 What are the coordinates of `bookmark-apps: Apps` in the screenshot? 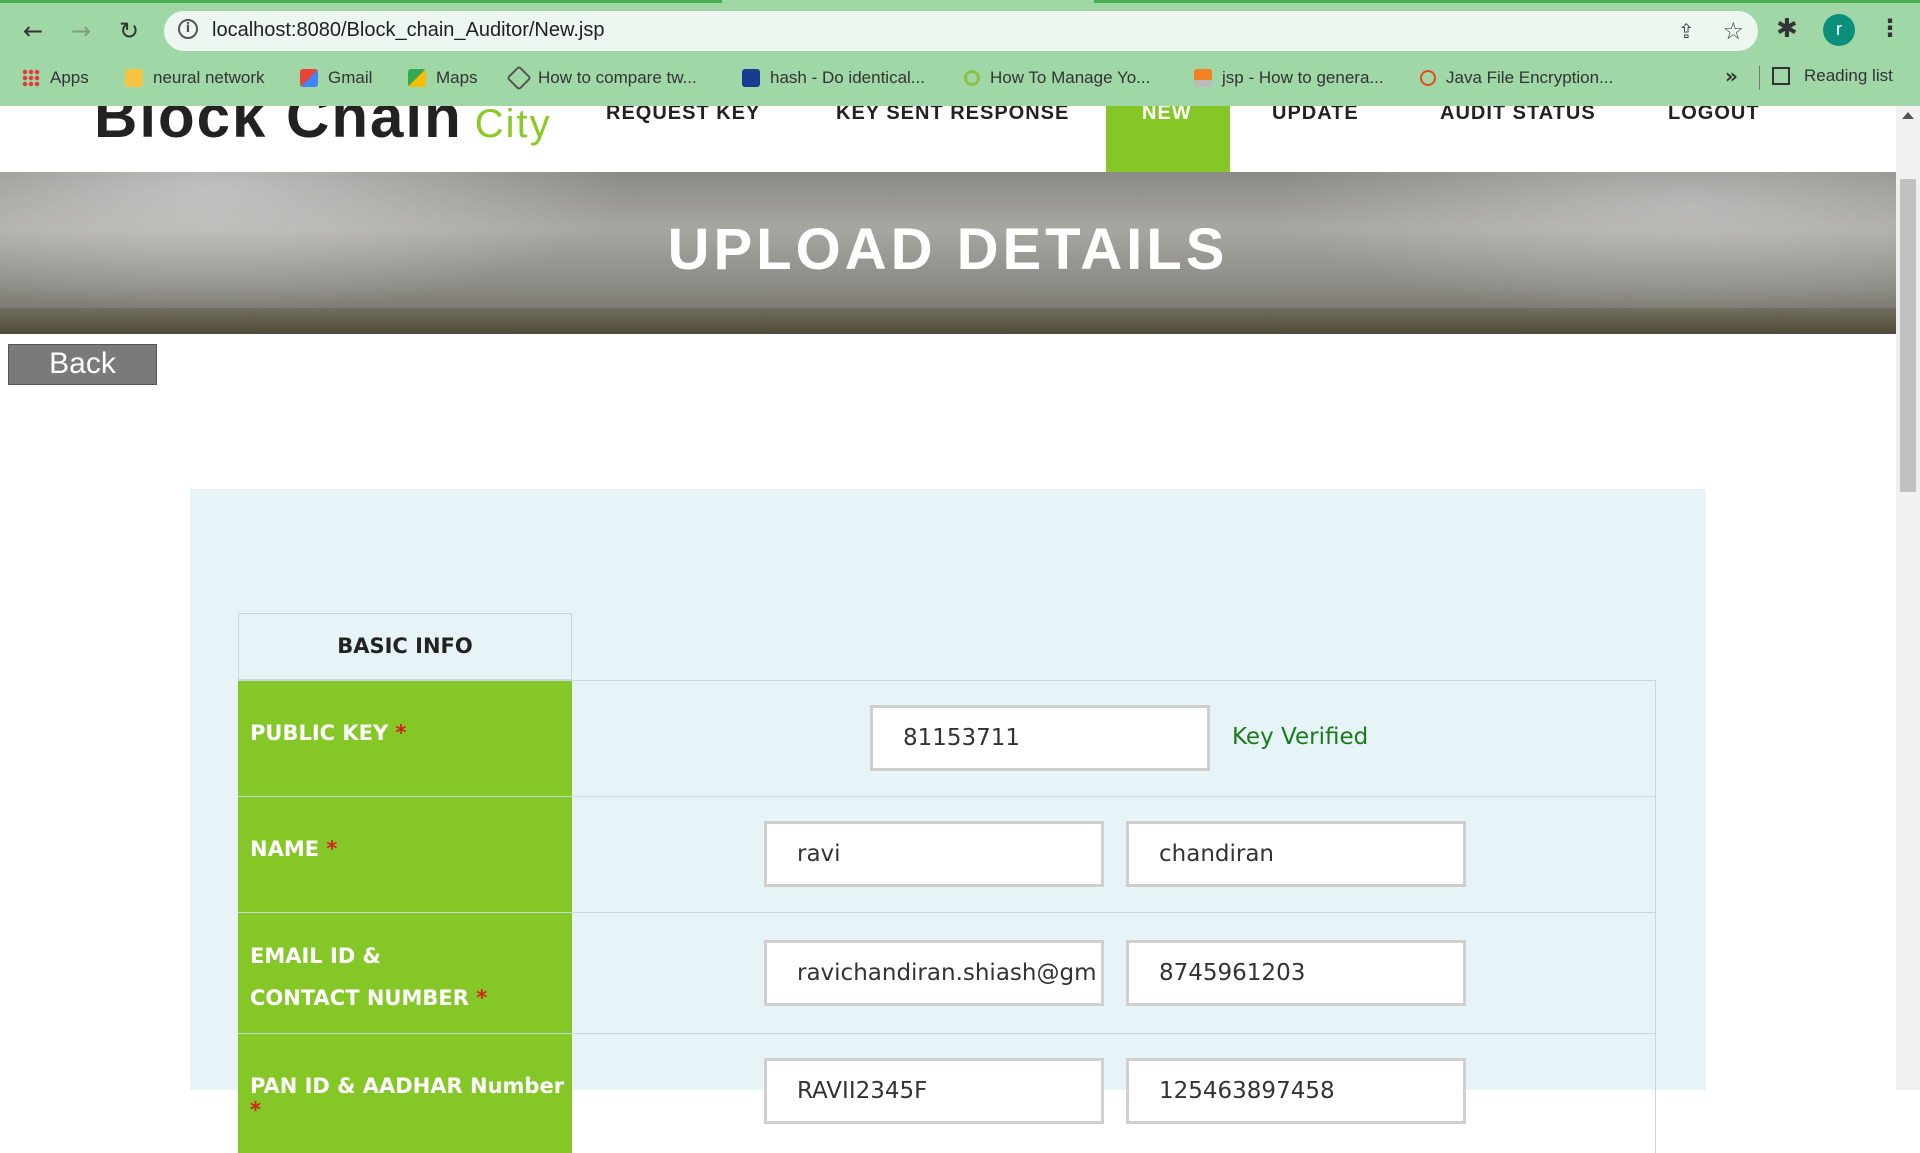 It's located at (55, 78).